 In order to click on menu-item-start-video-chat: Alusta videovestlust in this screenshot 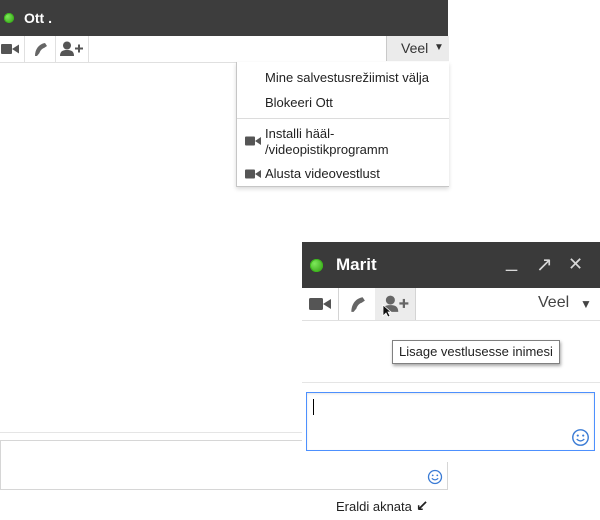, I will do `click(322, 174)`.